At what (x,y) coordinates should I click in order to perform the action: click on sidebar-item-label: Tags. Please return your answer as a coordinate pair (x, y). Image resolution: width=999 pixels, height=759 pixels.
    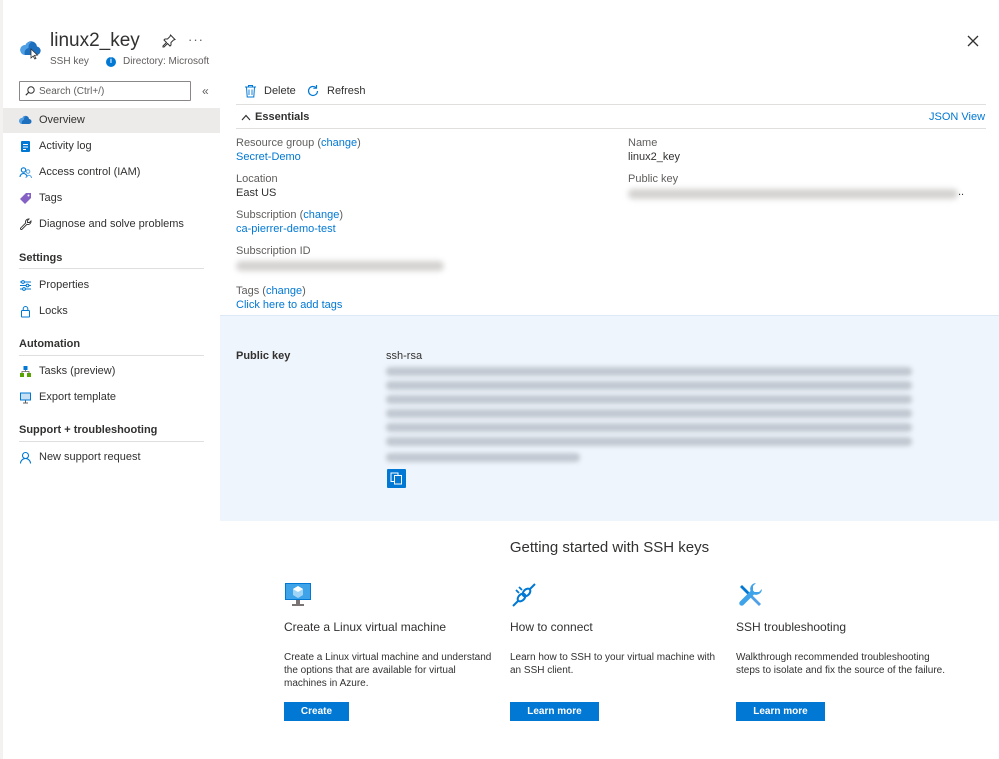
    Looking at the image, I should click on (51, 198).